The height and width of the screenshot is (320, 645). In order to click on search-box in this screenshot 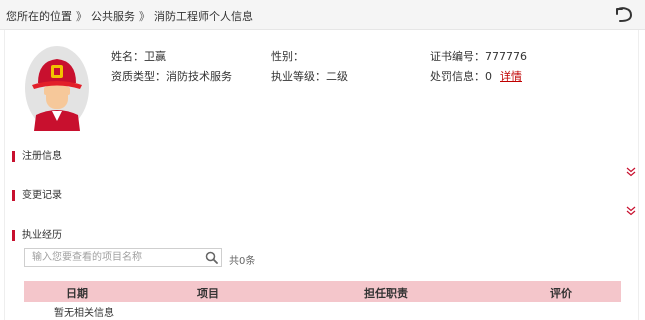, I will do `click(123, 257)`.